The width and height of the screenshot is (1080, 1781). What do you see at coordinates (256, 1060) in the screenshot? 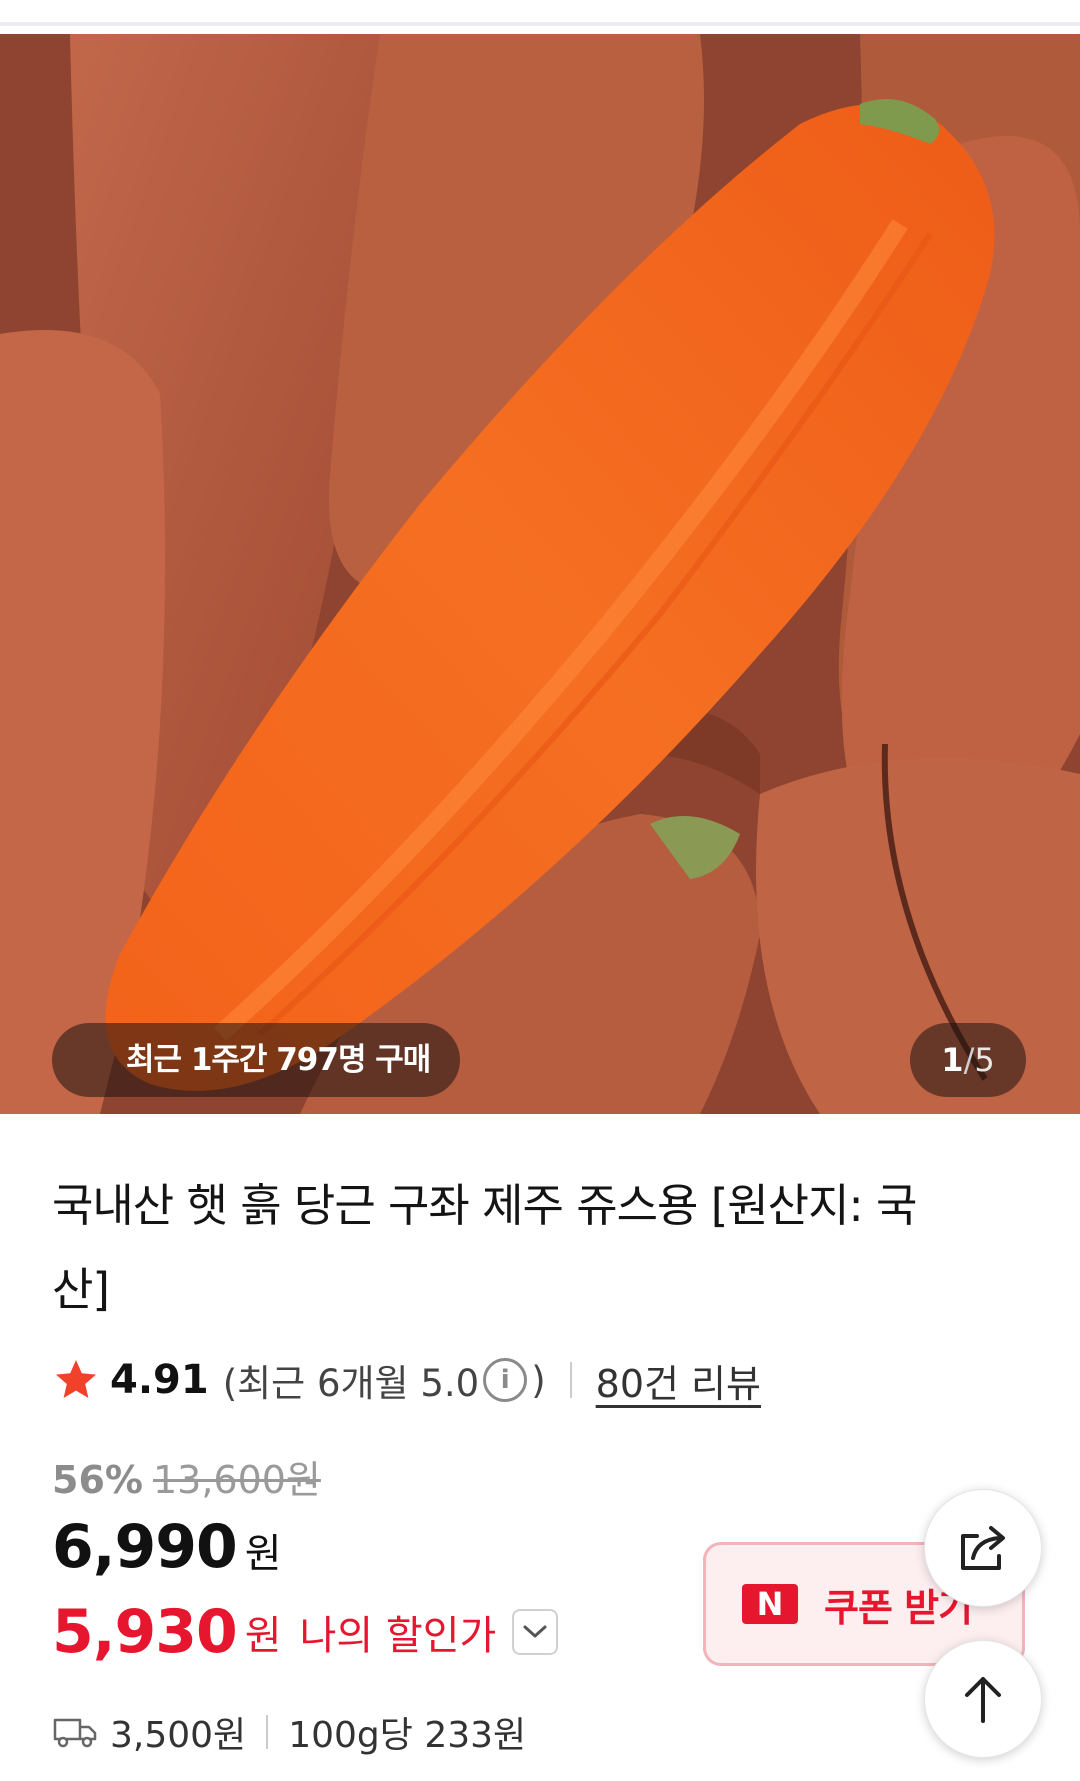
I see `recent-purchase-badge: 최근 1주간 797명 구매` at bounding box center [256, 1060].